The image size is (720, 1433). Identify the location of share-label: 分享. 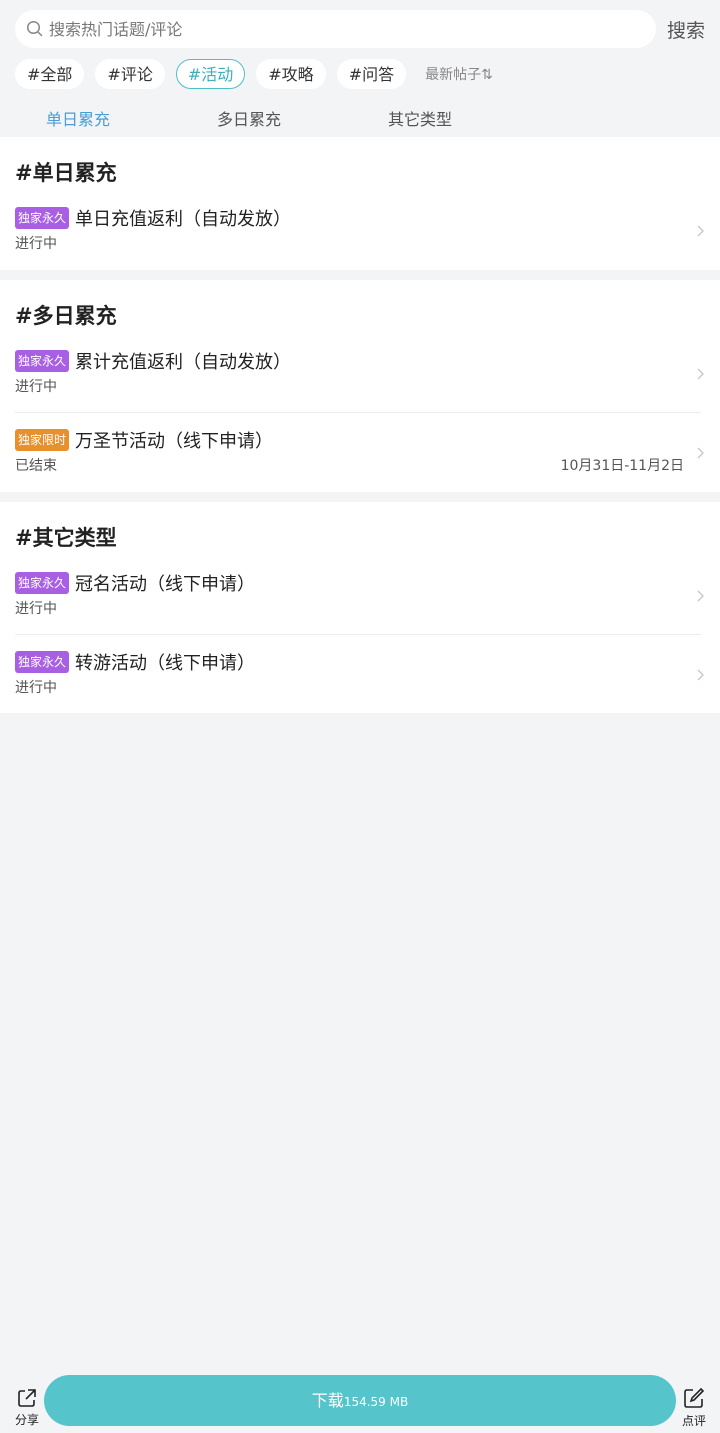
(26, 1420).